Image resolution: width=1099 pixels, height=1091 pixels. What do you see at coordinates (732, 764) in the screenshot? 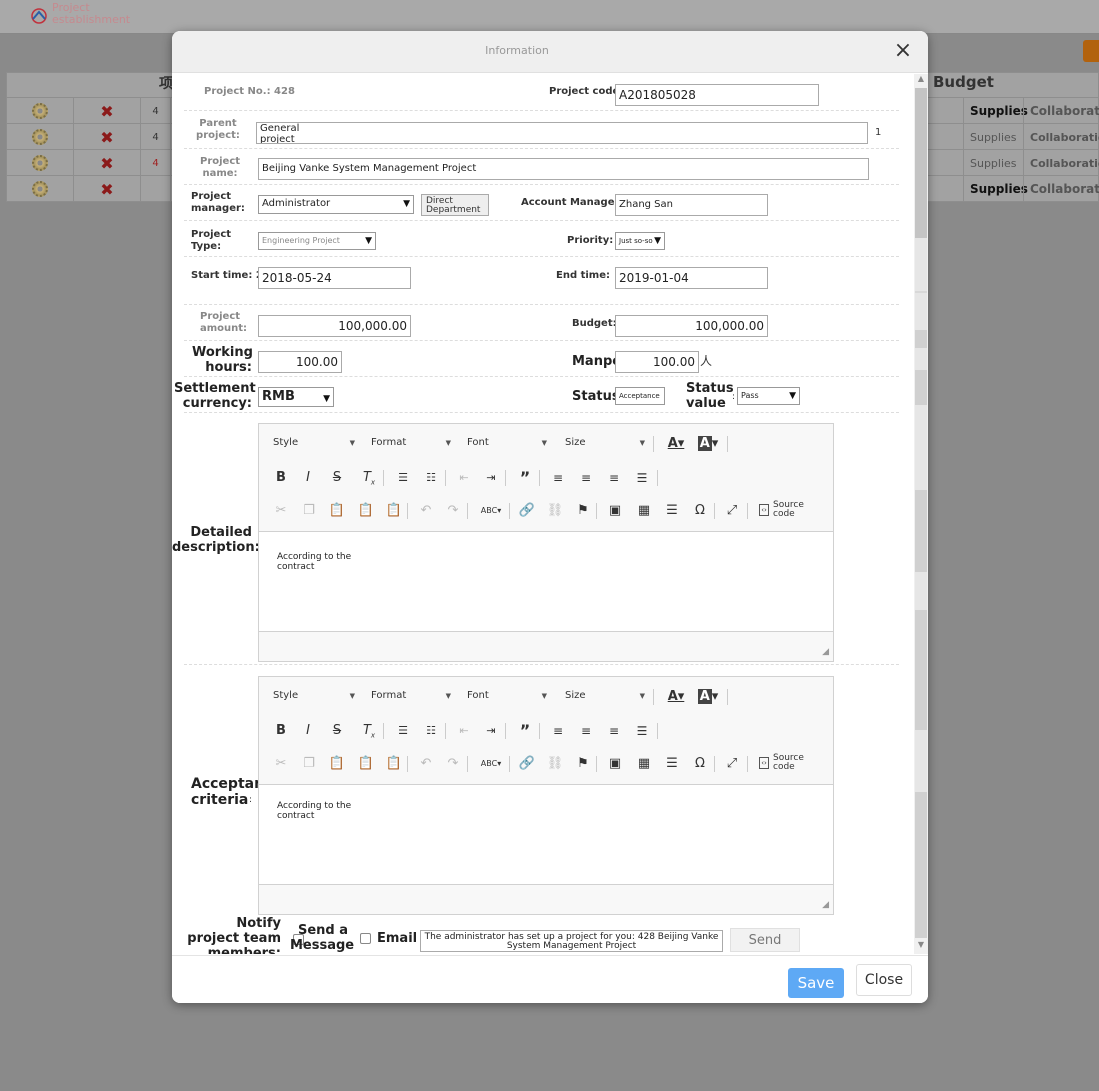
I see `maximize-icon: ⤢` at bounding box center [732, 764].